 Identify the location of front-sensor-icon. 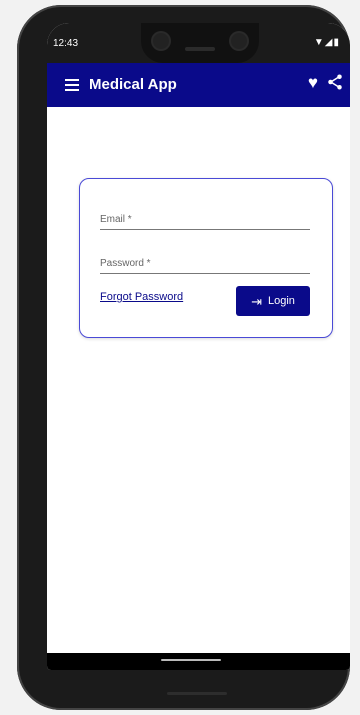
(239, 41).